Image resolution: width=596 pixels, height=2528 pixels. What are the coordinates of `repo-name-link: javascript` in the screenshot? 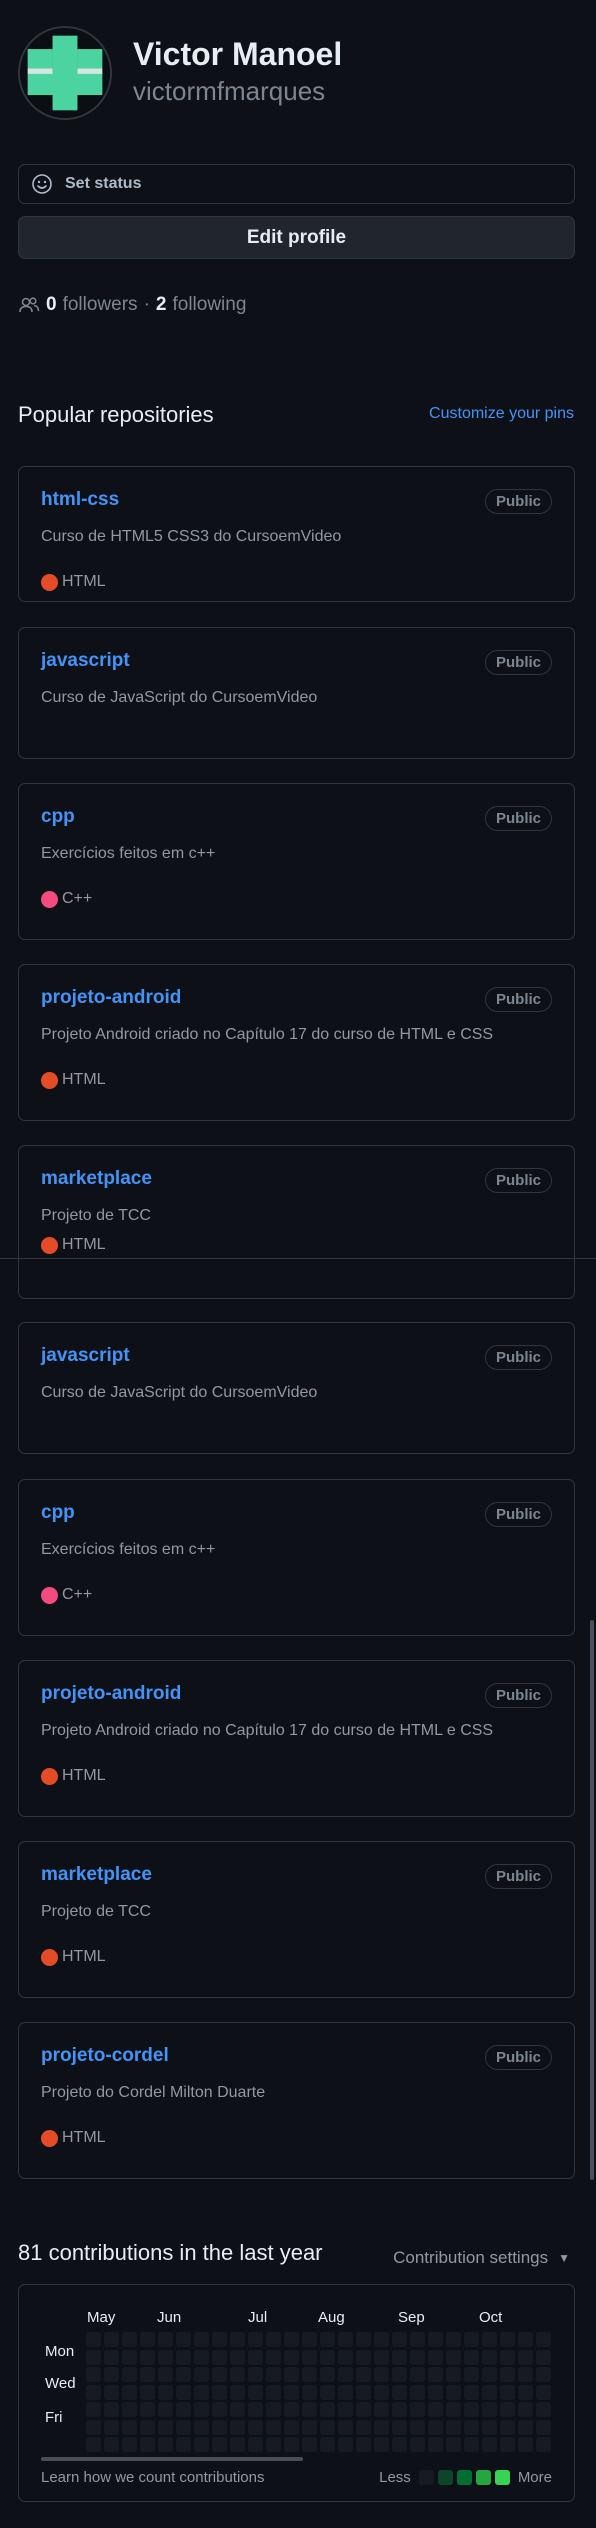 It's located at (85, 661).